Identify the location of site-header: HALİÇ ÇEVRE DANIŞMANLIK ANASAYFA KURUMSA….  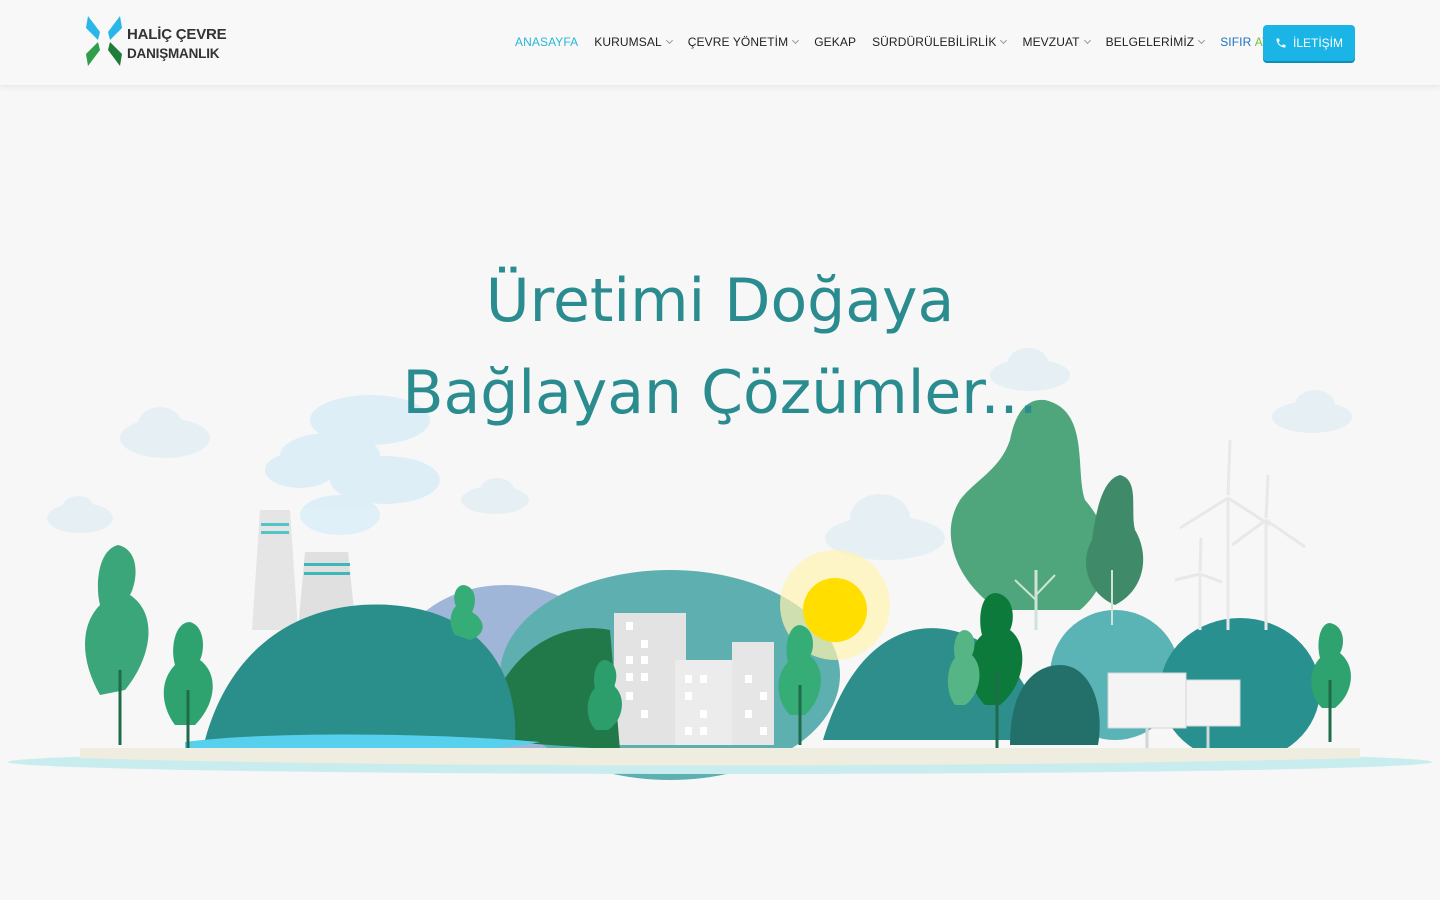
(720, 42).